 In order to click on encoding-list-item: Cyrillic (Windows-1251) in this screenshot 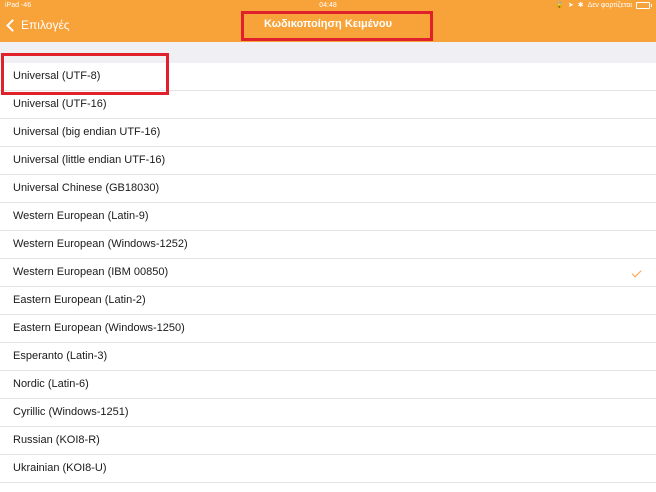, I will do `click(328, 413)`.